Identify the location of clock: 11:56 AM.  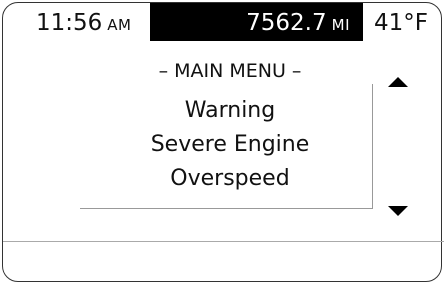
(84, 24).